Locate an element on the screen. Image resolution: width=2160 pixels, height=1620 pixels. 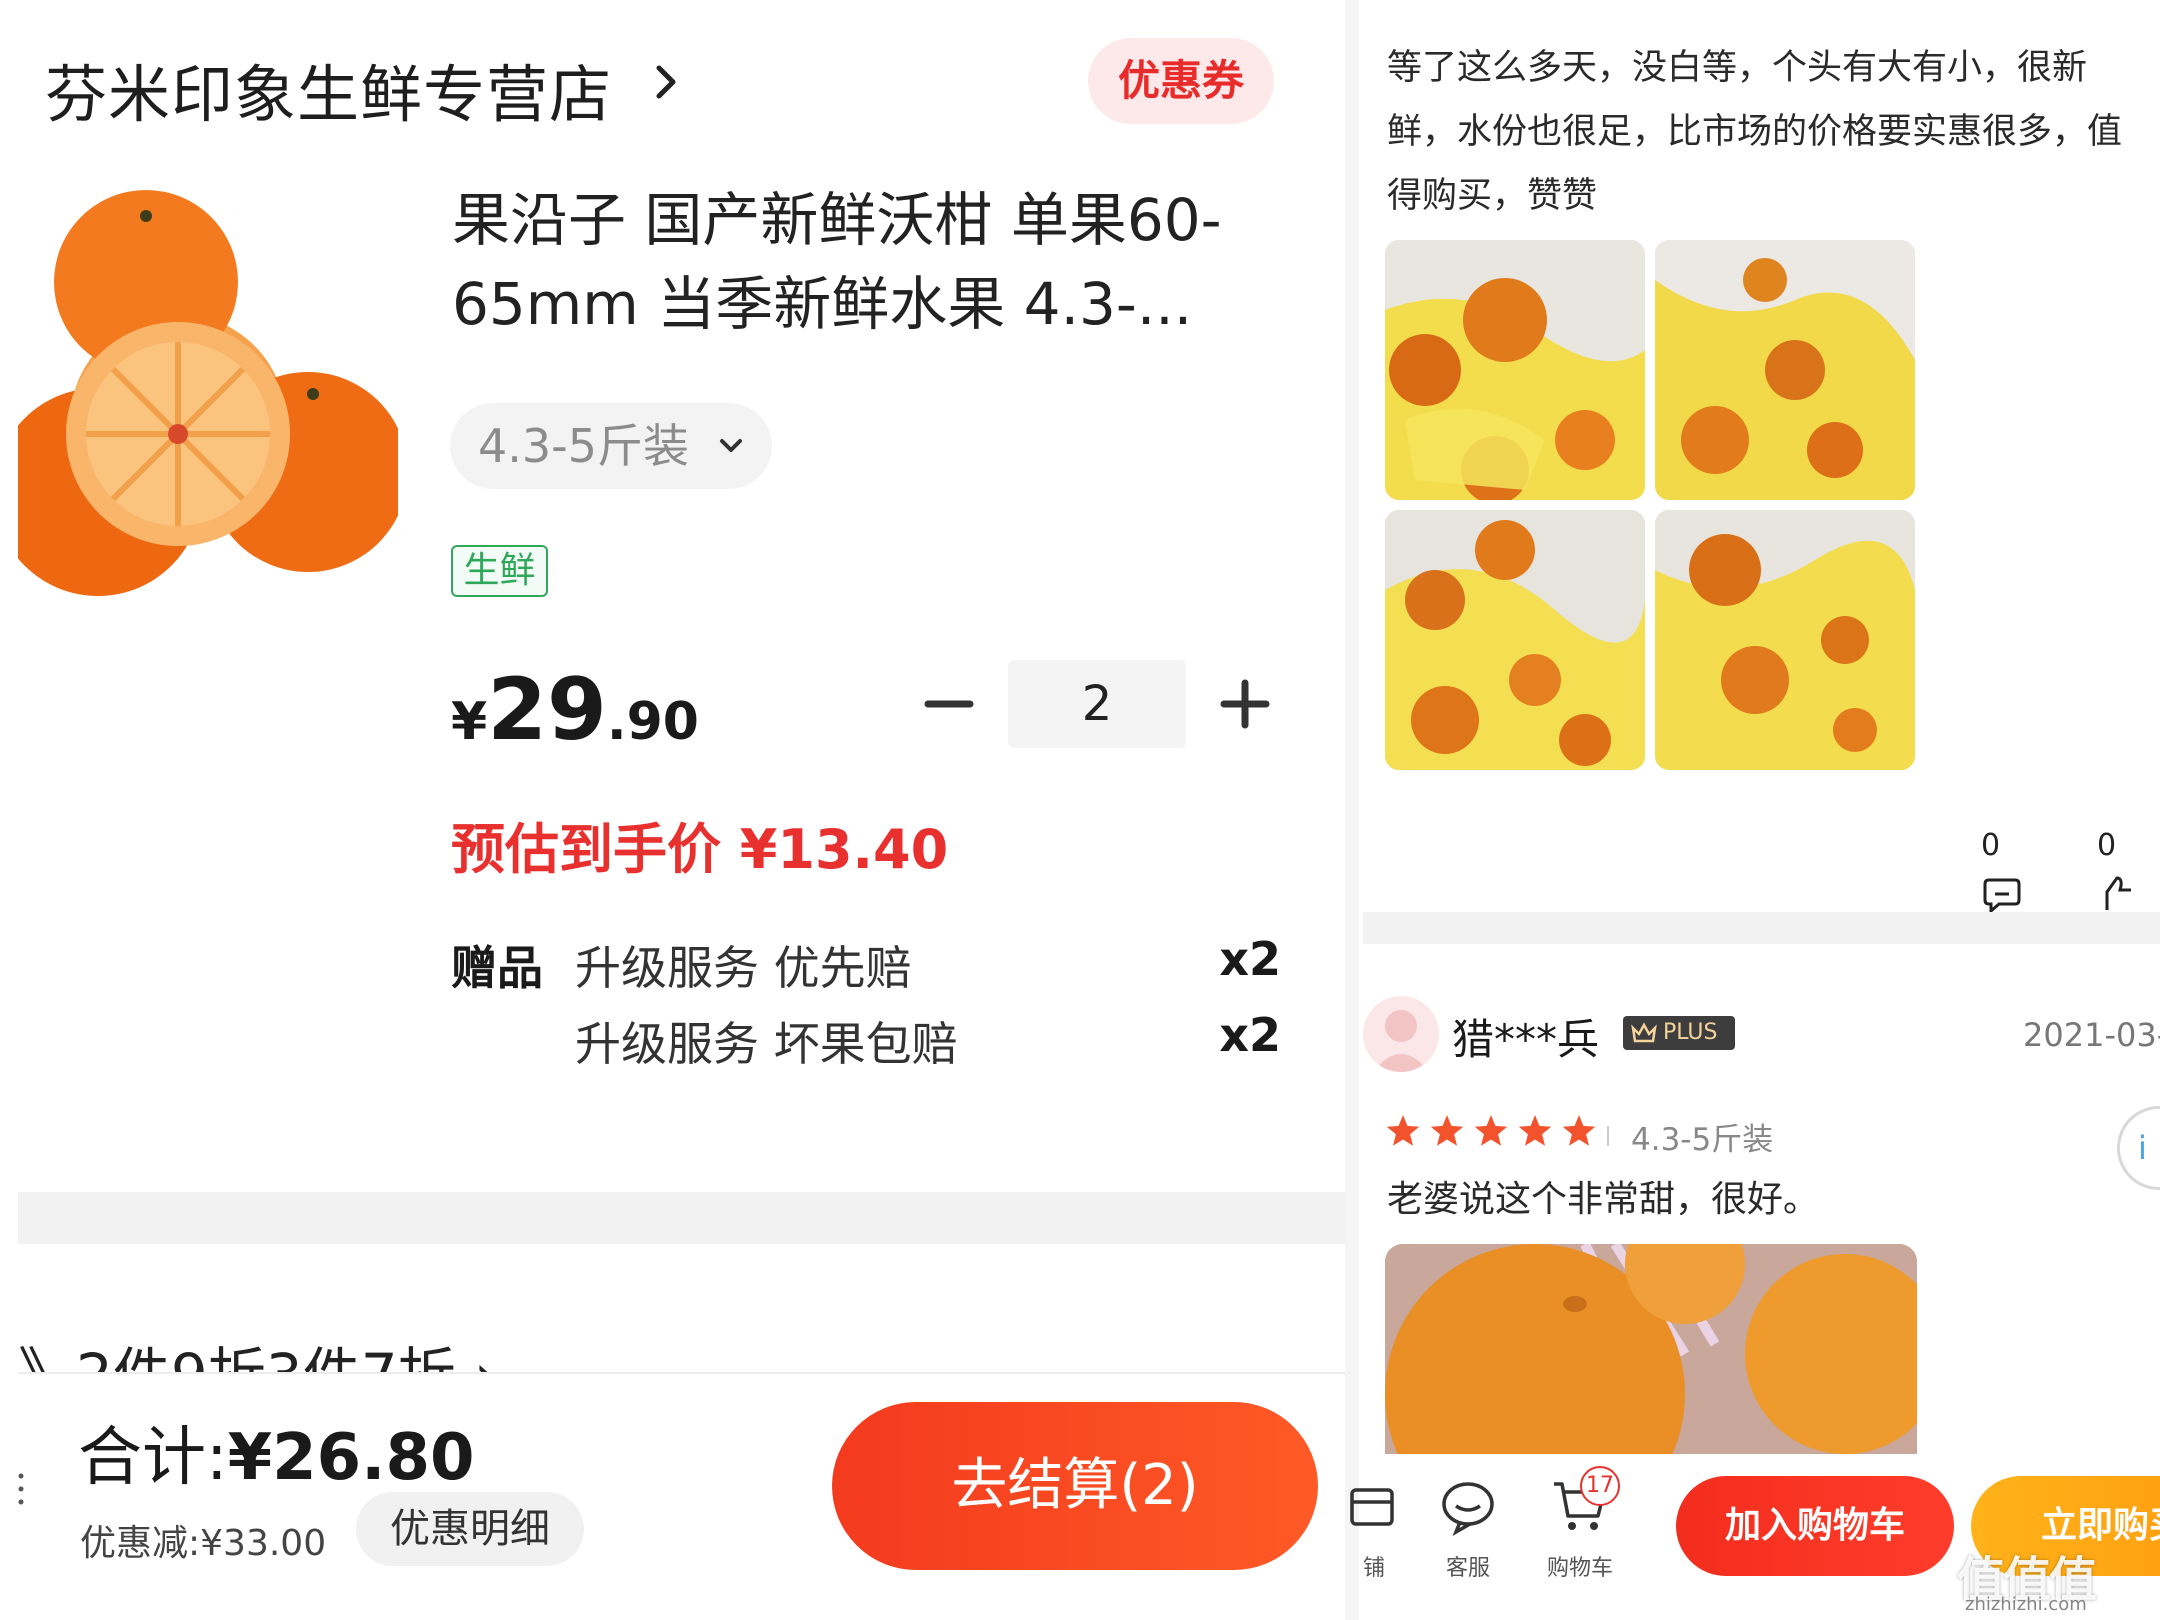
review-text: 老婆说这个非常甜，很好。 is located at coordinates (1603, 1199).